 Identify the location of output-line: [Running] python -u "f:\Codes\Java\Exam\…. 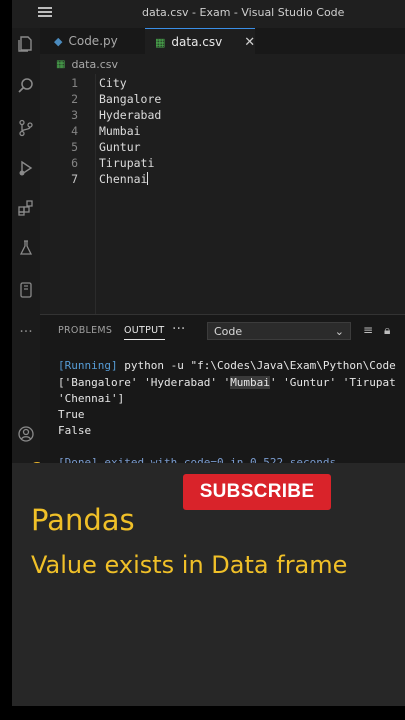
(227, 365).